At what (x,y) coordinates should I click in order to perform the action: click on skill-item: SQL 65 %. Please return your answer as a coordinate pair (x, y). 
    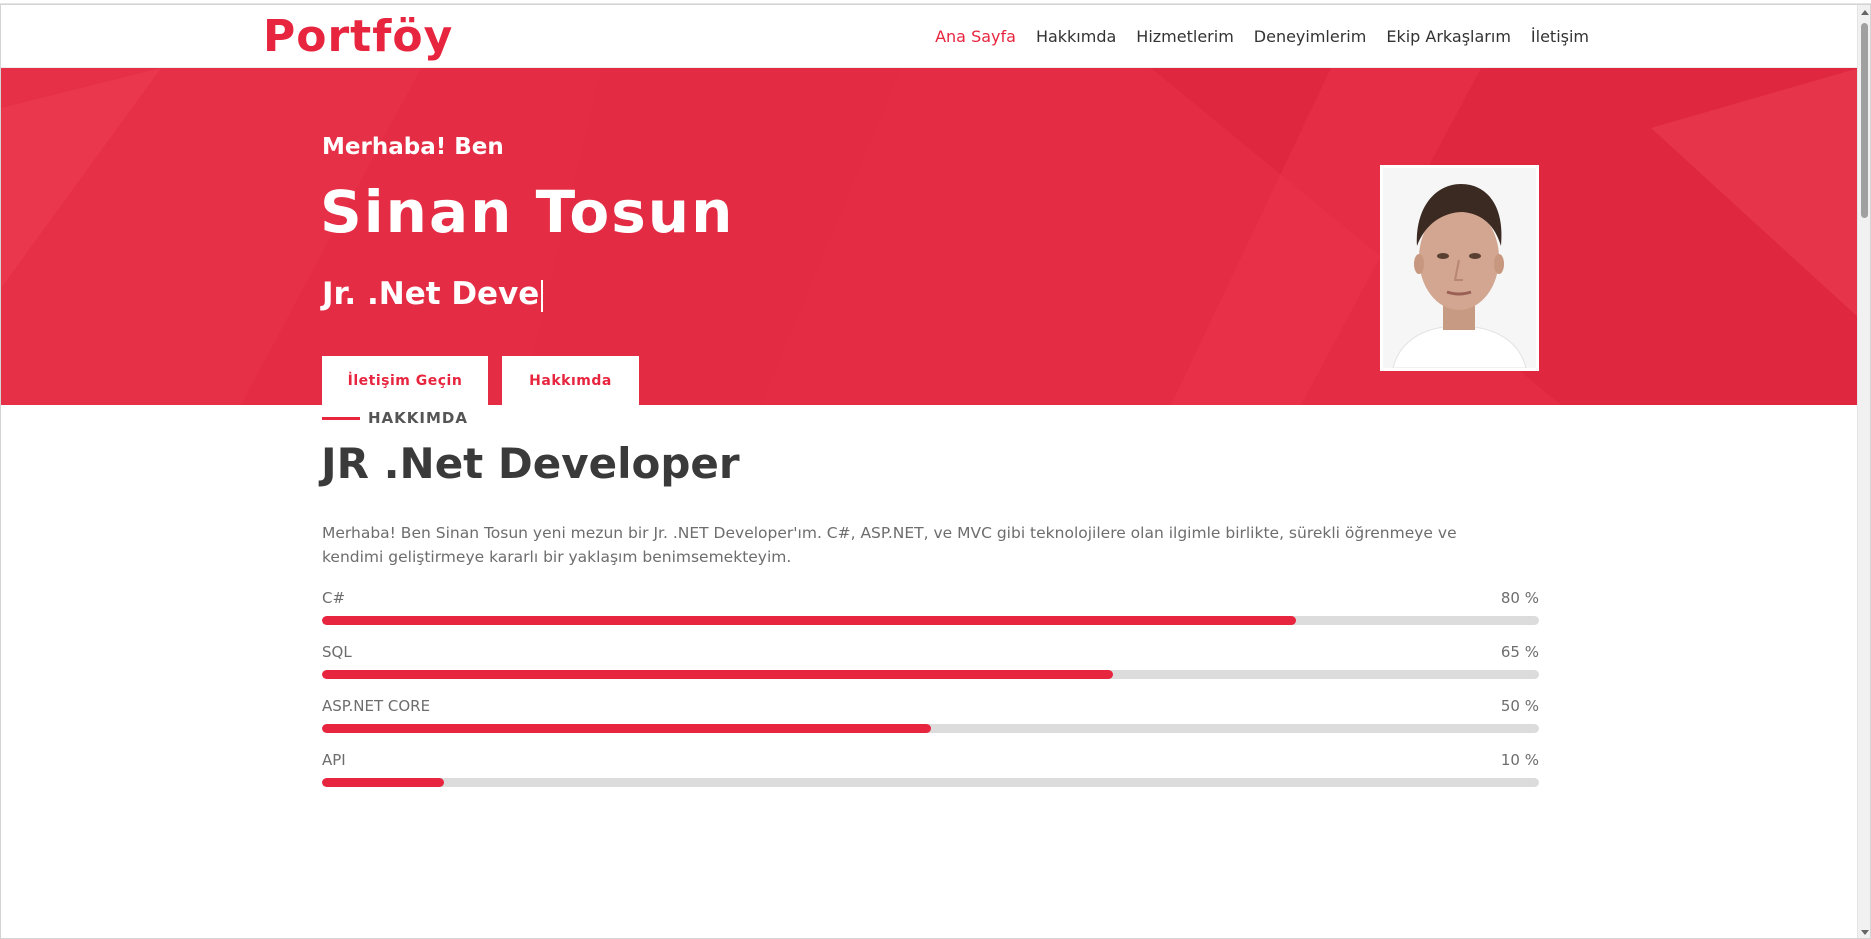
    Looking at the image, I should click on (930, 670).